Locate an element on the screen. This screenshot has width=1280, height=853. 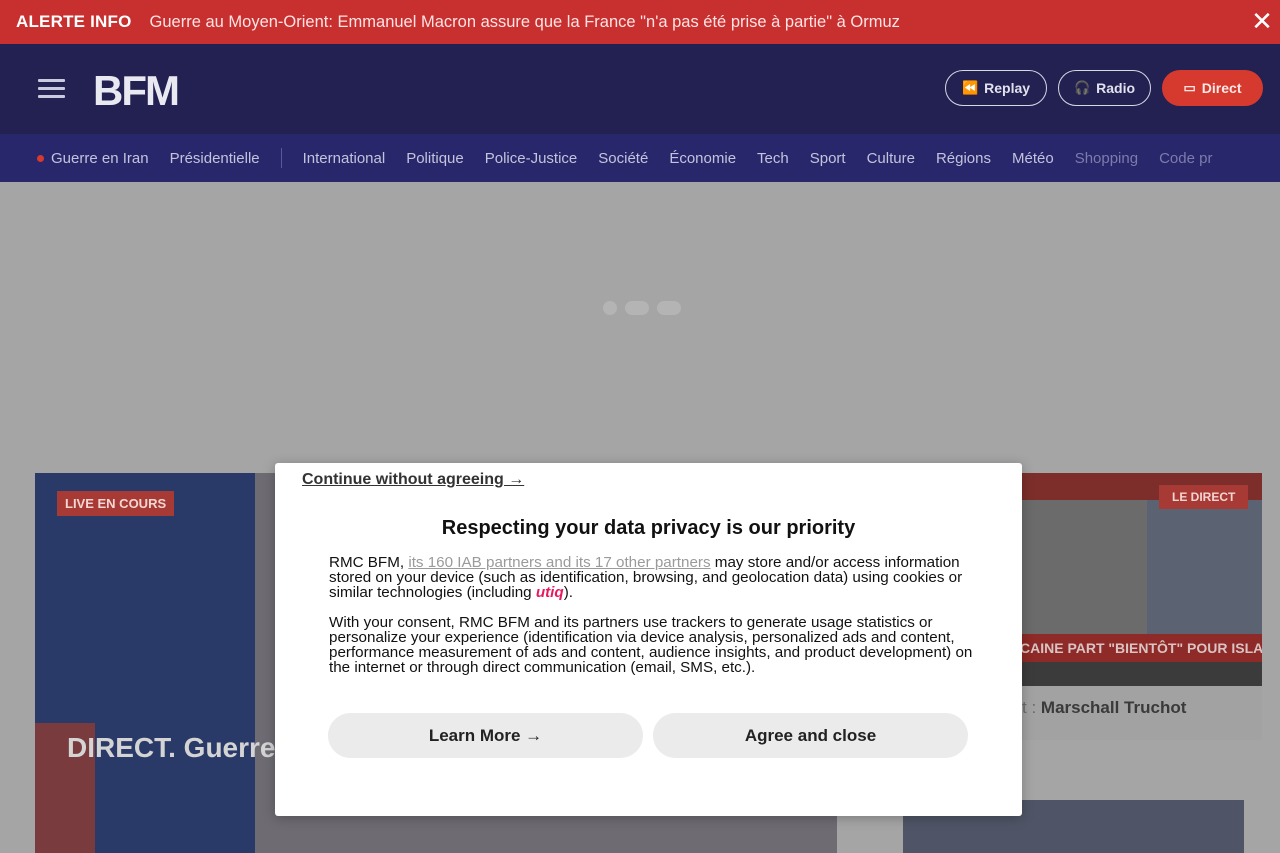
bfm-logo: BFM is located at coordinates (136, 91).